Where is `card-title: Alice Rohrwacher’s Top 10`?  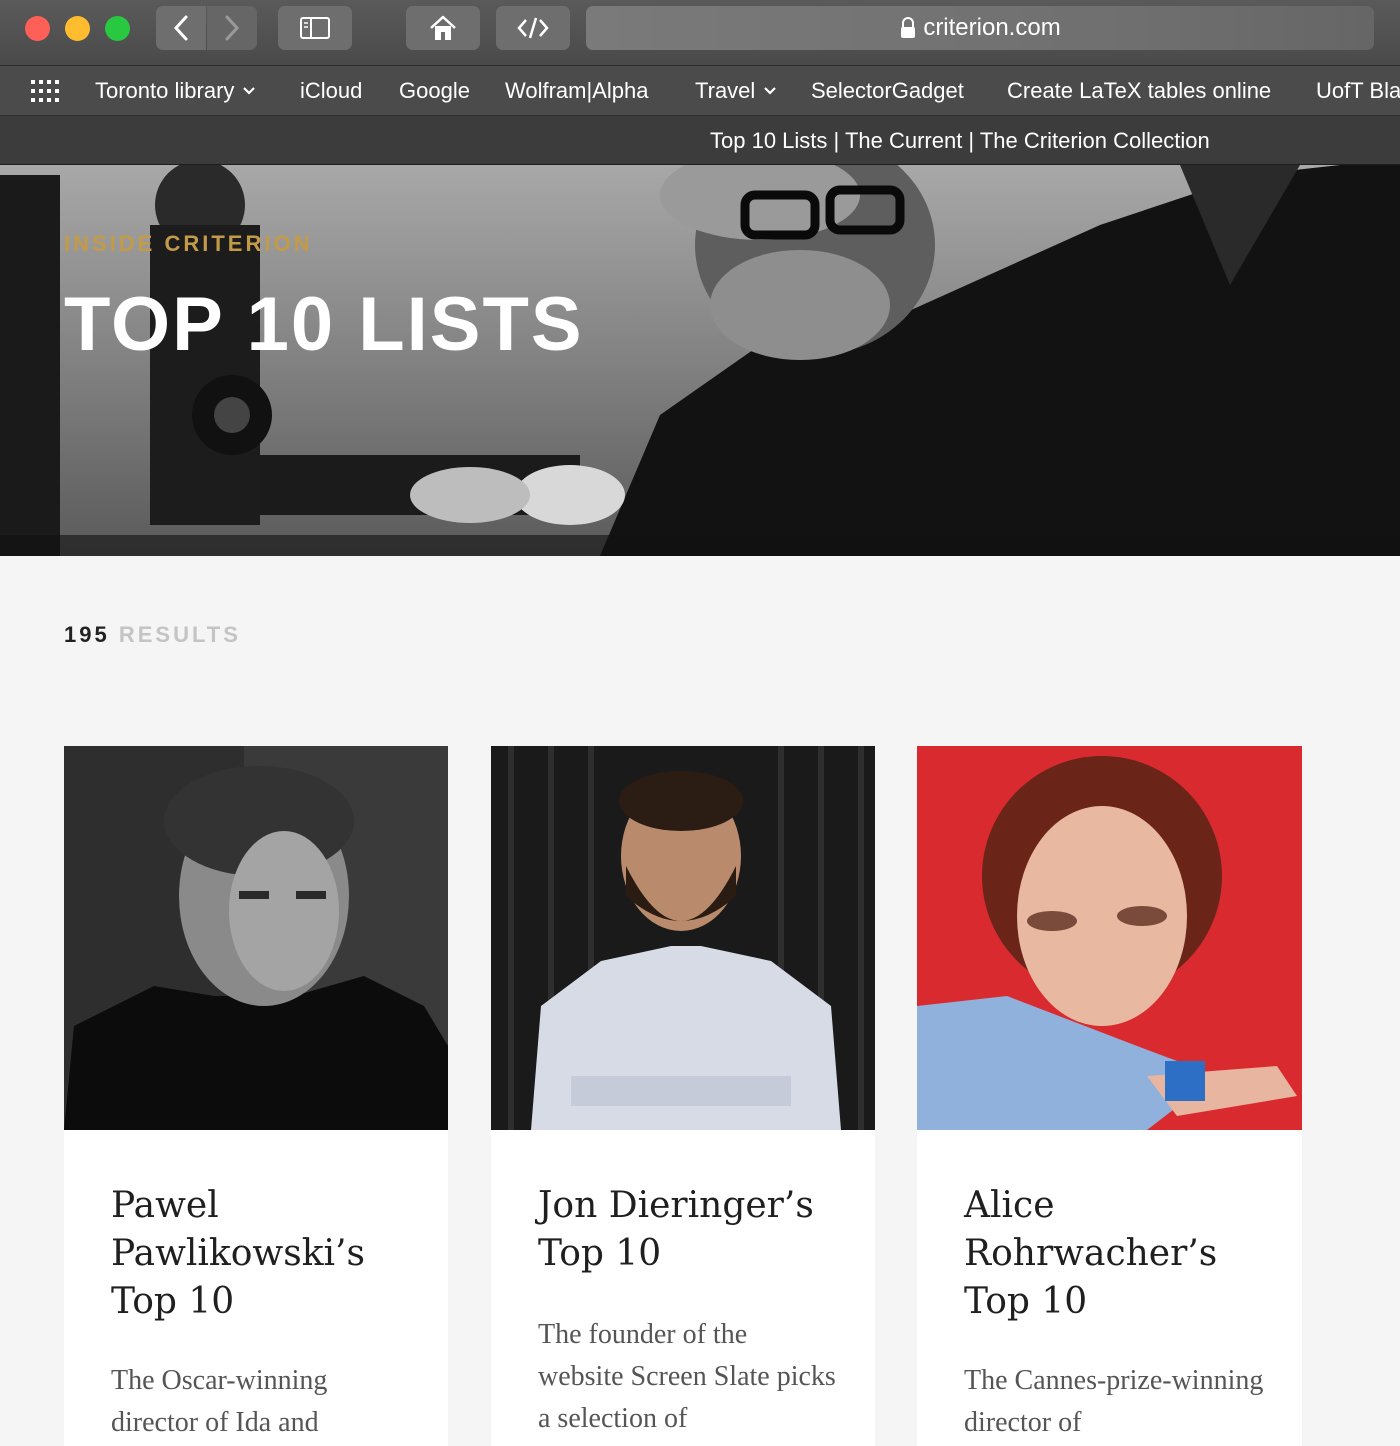
card-title: Alice Rohrwacher’s Top 10 is located at coordinates (1114, 1254).